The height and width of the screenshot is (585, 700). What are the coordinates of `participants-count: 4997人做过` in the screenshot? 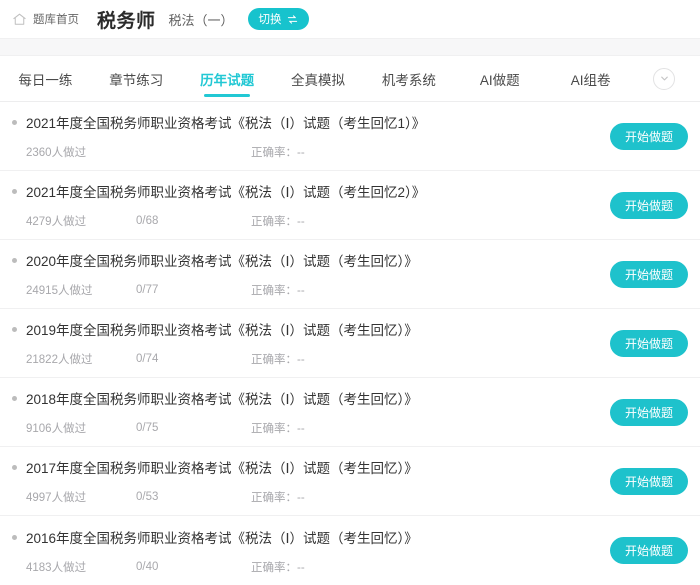 It's located at (56, 498).